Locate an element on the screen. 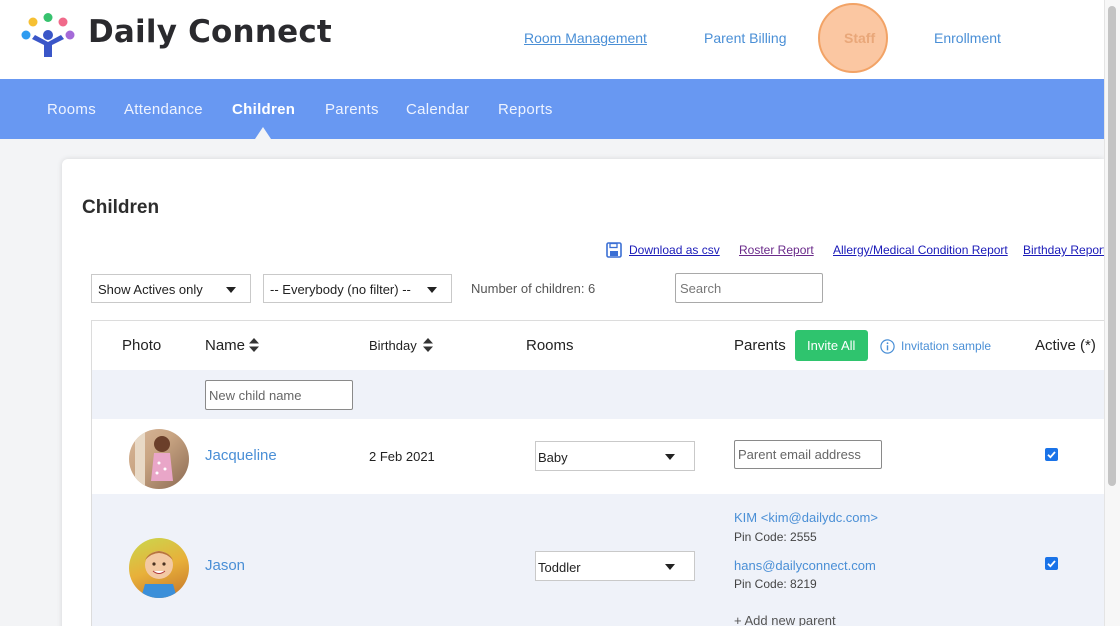 The image size is (1120, 626). room-select: Baby is located at coordinates (615, 456).